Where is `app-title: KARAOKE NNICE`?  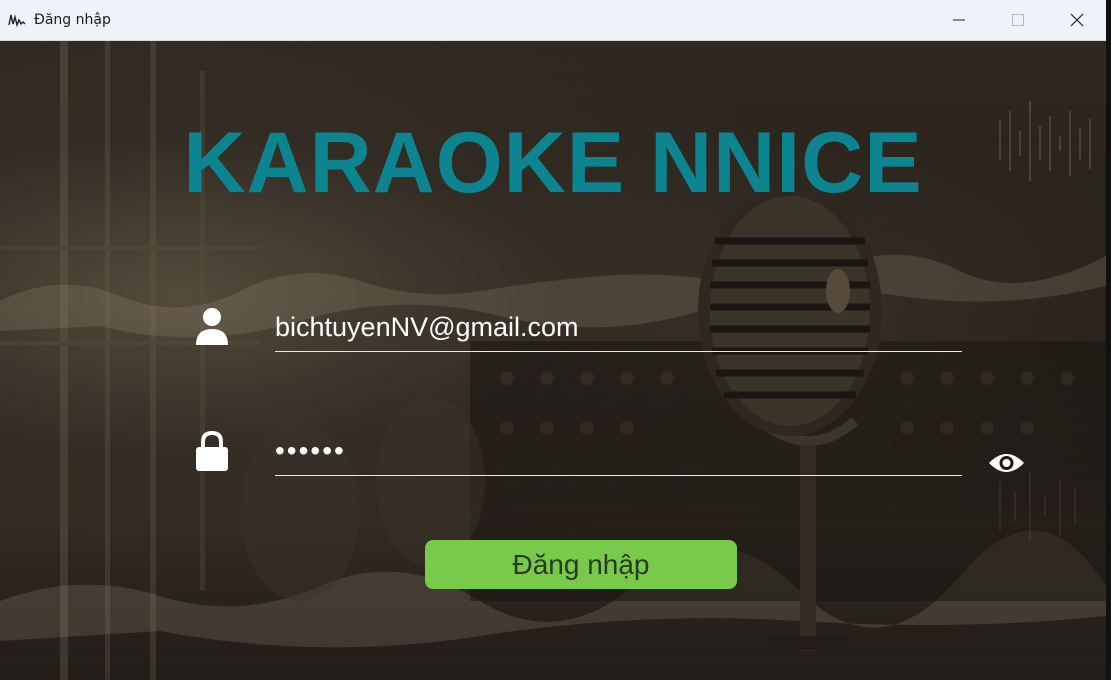
app-title: KARAOKE NNICE is located at coordinates (553, 163).